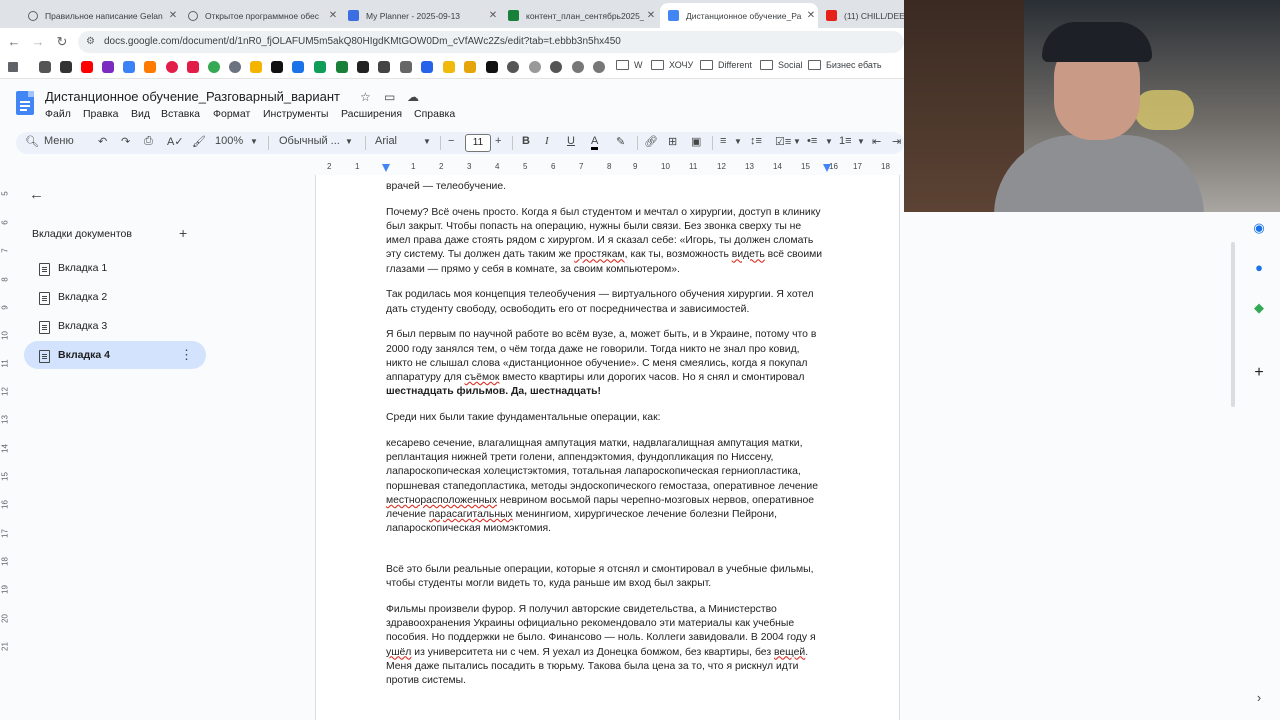  What do you see at coordinates (62, 42) in the screenshot?
I see `reload-icon: ↻` at bounding box center [62, 42].